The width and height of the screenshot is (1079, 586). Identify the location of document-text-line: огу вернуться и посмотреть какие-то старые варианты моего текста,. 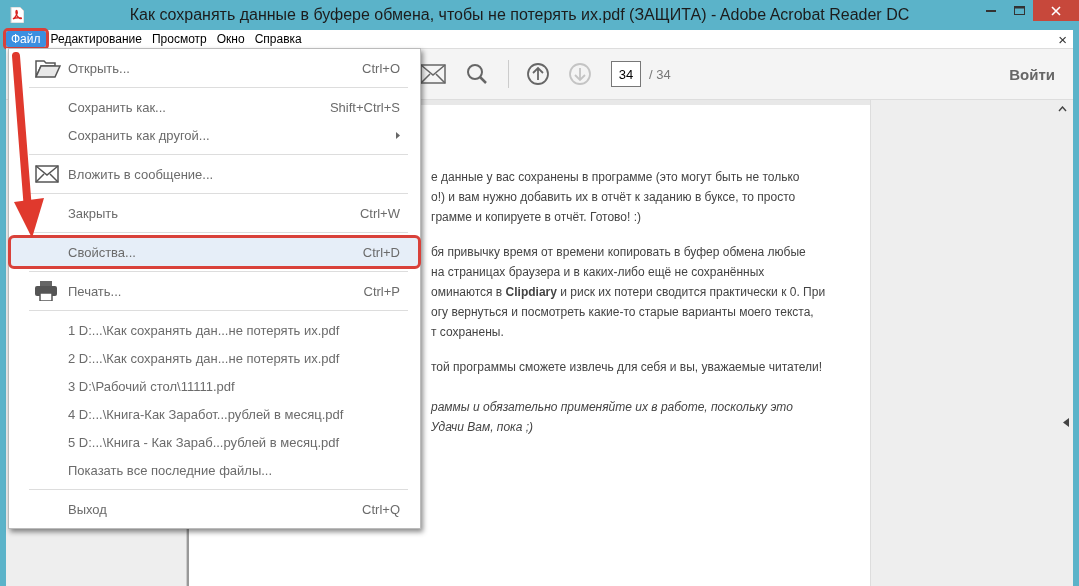
(623, 312).